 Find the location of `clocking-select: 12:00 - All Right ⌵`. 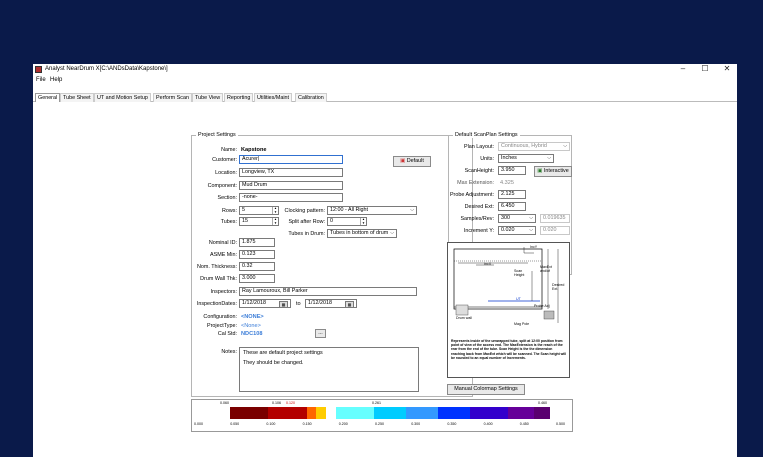

clocking-select: 12:00 - All Right ⌵ is located at coordinates (372, 210).